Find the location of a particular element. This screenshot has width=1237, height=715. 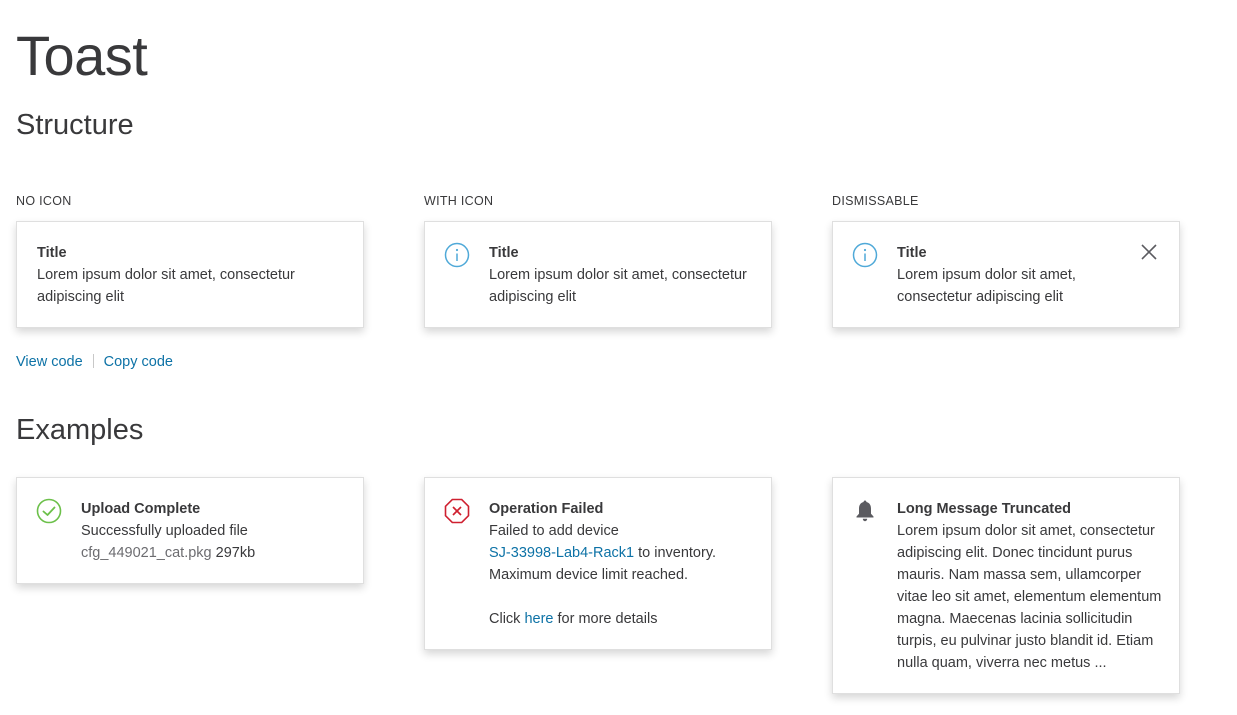

section-title-structure: Structure is located at coordinates (75, 125).